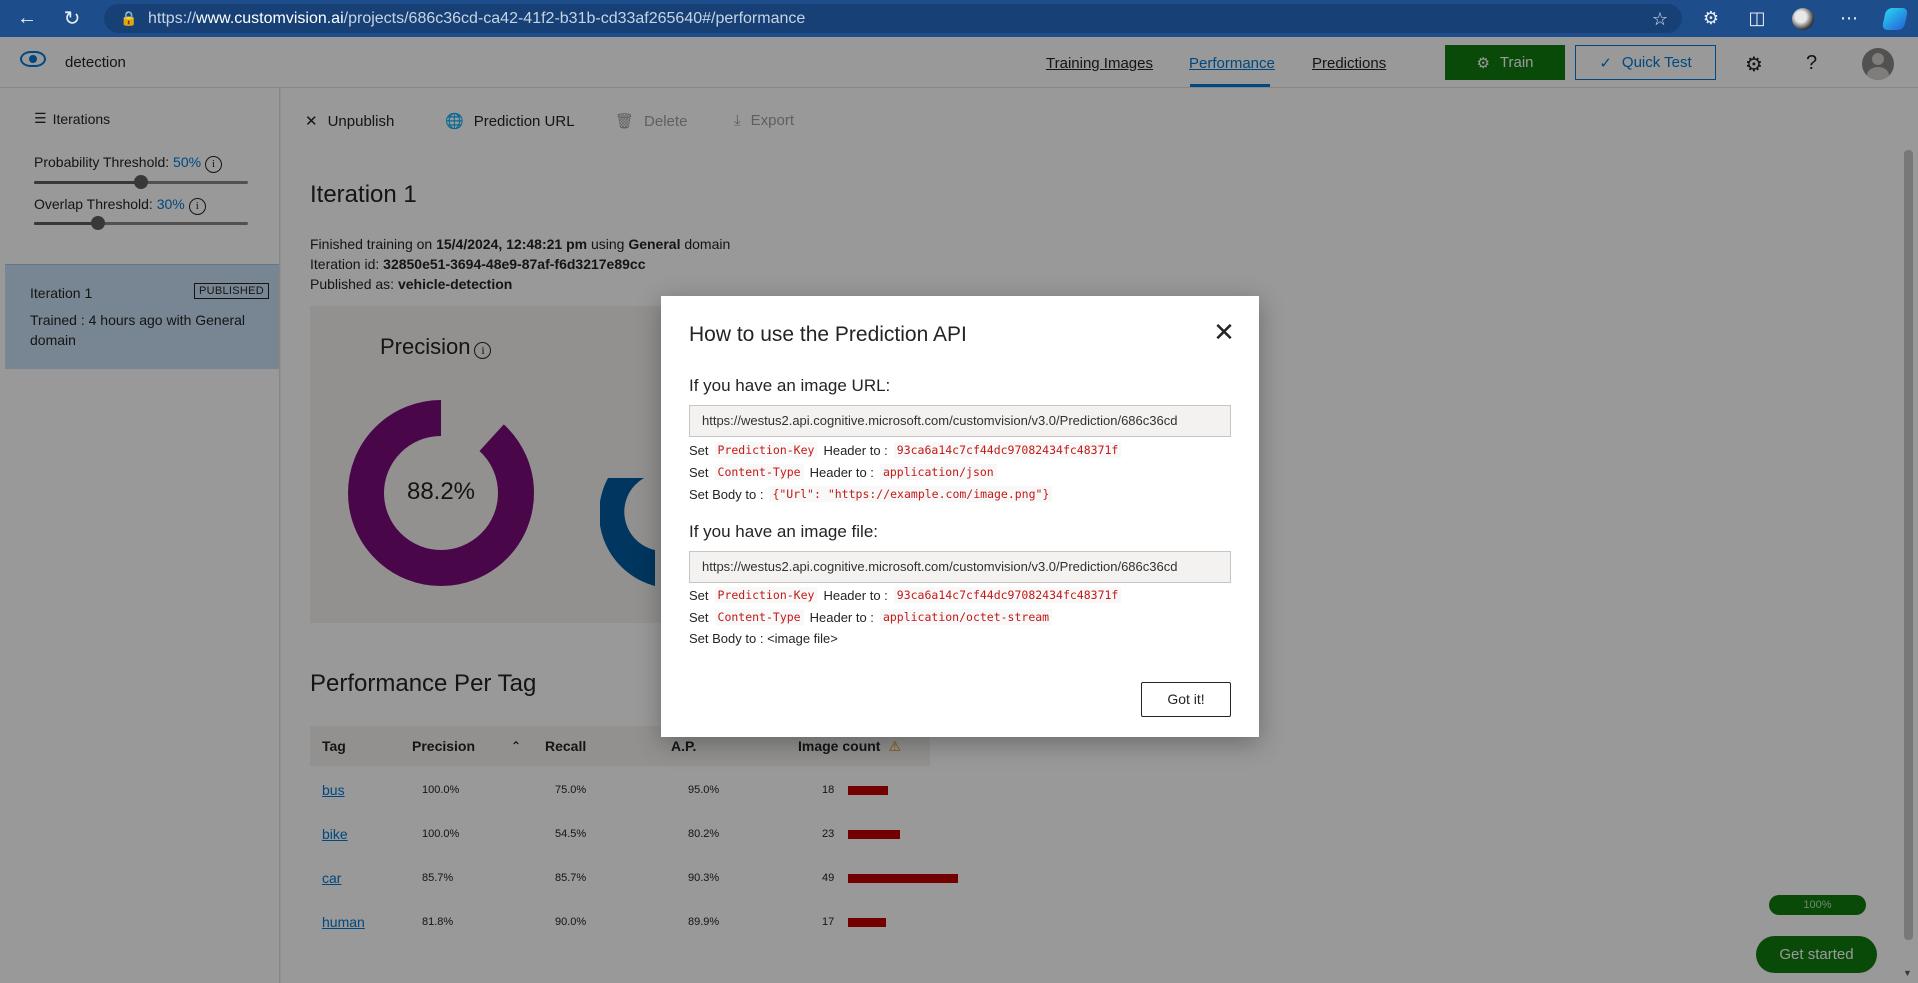  What do you see at coordinates (1849, 18) in the screenshot?
I see `more-options-icon: ⋯` at bounding box center [1849, 18].